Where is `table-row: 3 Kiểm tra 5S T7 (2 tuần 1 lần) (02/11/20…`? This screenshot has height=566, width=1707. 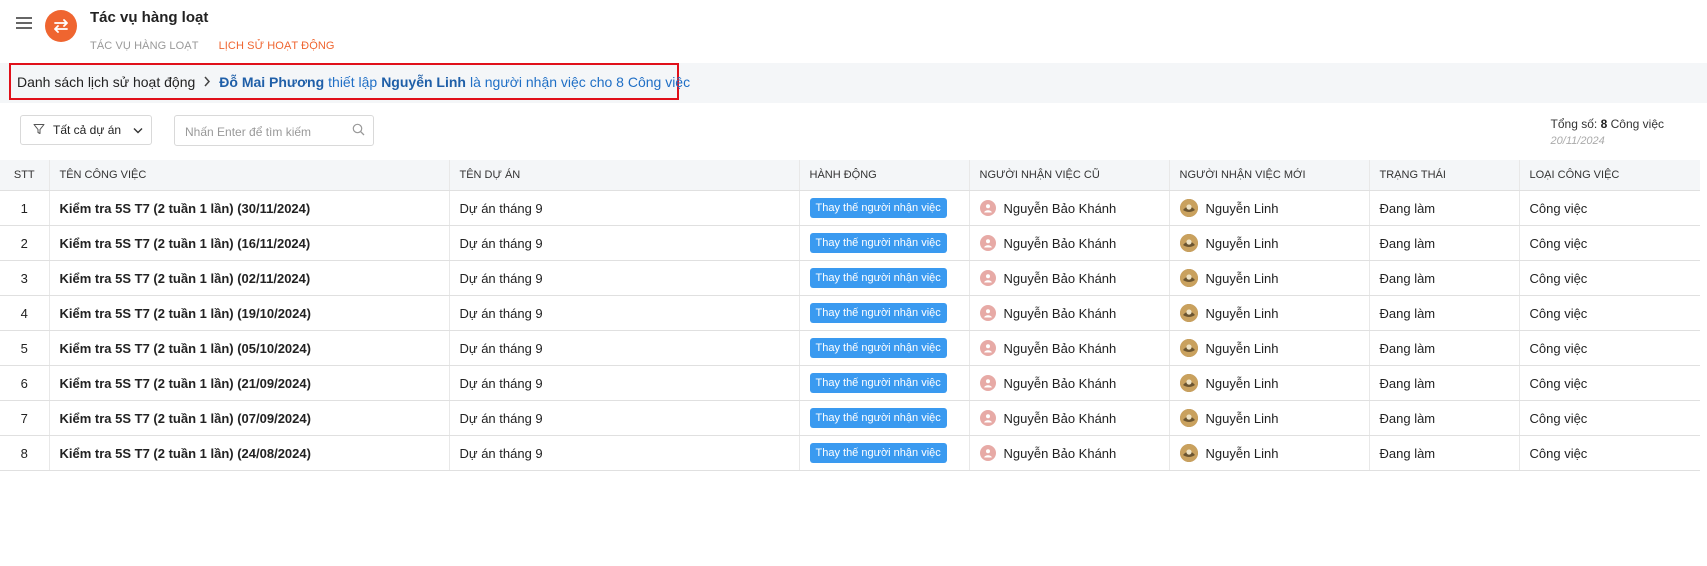 table-row: 3 Kiểm tra 5S T7 (2 tuần 1 lần) (02/11/20… is located at coordinates (850, 278).